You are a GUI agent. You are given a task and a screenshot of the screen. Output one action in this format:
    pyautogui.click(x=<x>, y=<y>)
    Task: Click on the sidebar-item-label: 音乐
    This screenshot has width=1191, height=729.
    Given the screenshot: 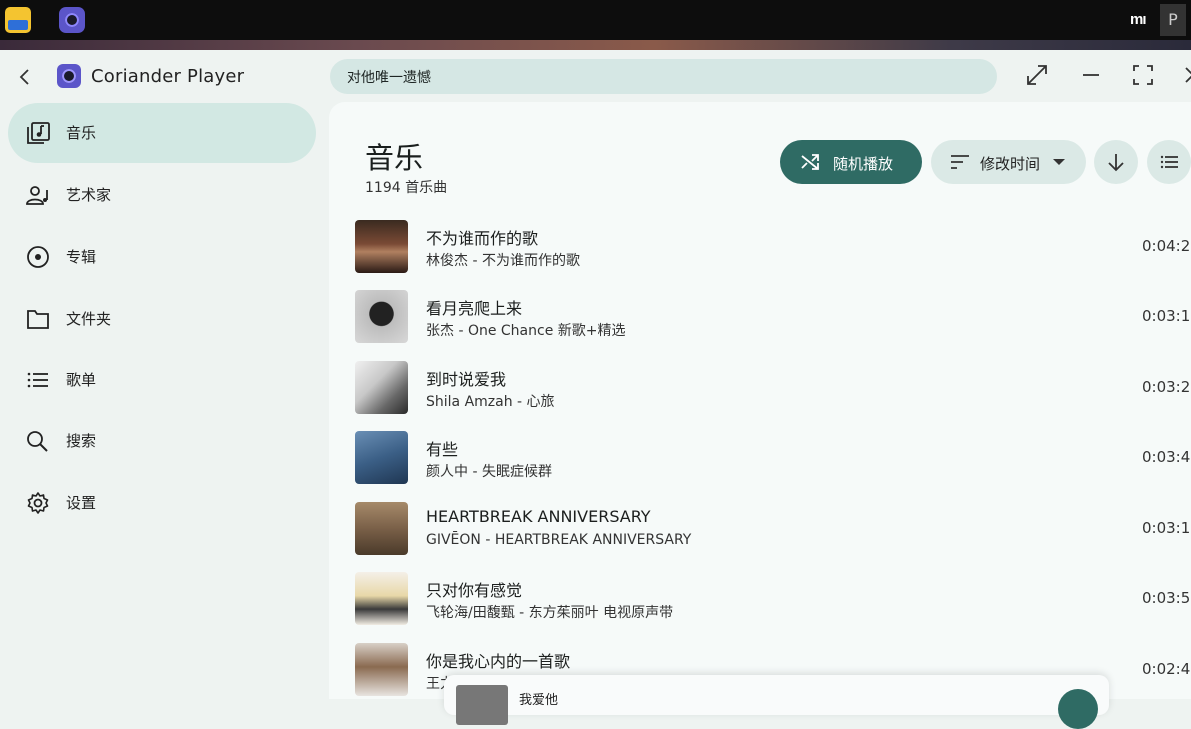 What is the action you would take?
    pyautogui.click(x=81, y=133)
    